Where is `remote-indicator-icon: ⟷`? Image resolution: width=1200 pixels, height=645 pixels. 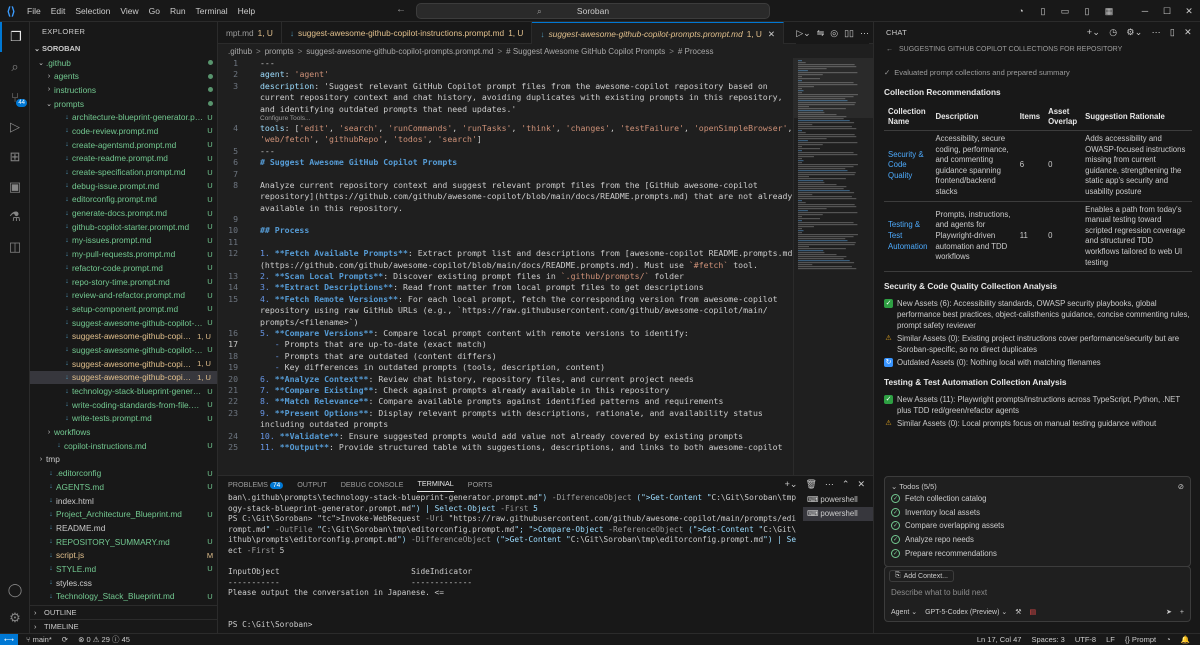 remote-indicator-icon: ⟷ is located at coordinates (9, 639).